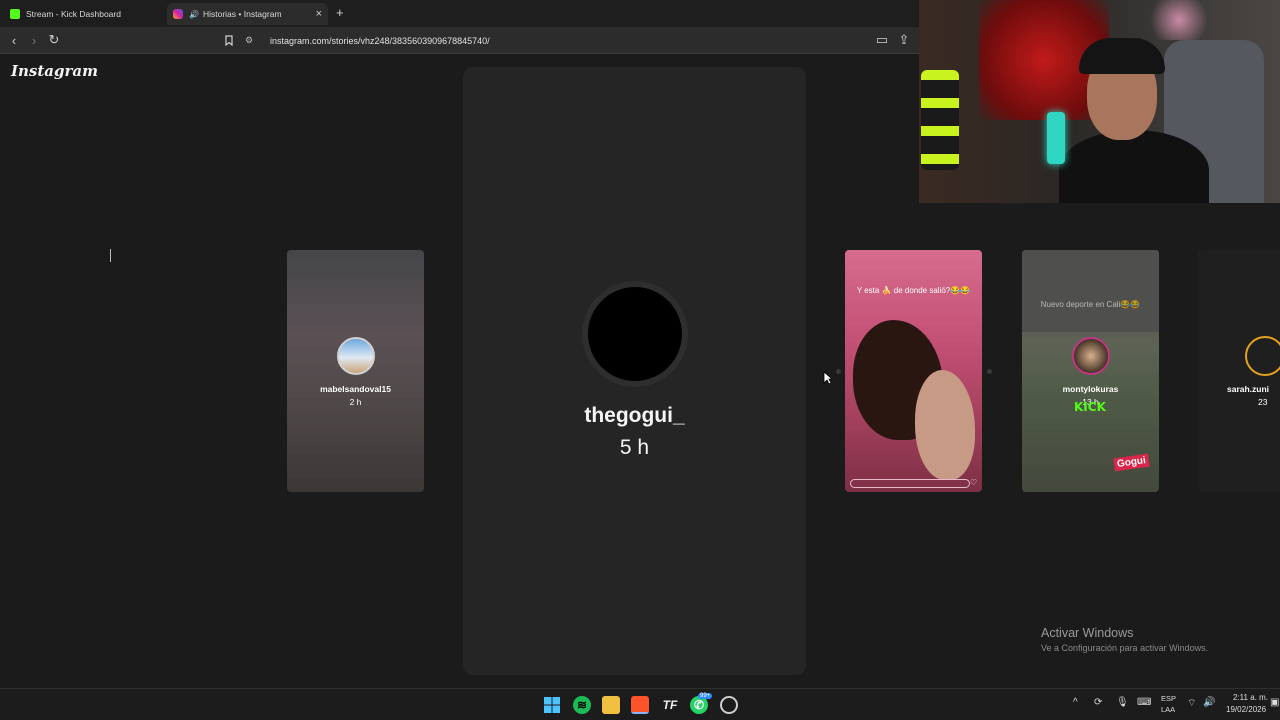  I want to click on cast-icon: ▭, so click(882, 40).